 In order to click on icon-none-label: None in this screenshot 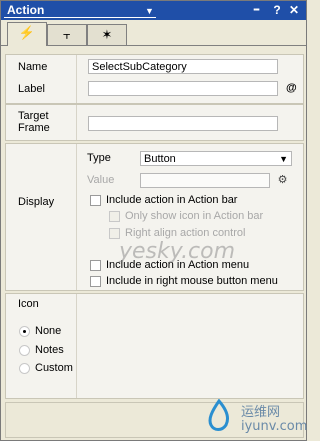, I will do `click(48, 331)`.